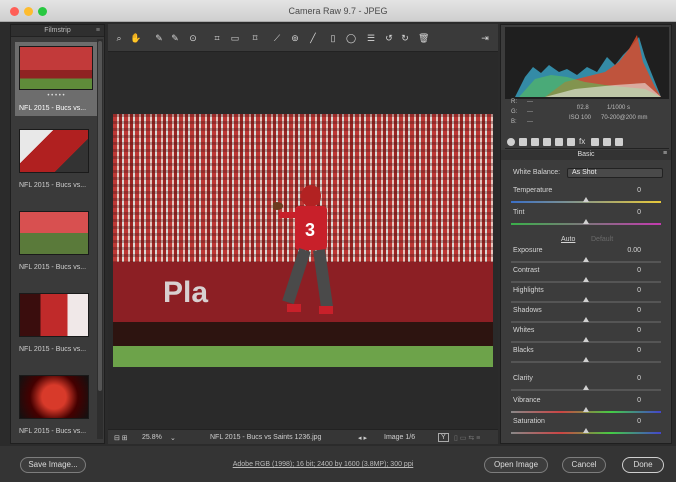  What do you see at coordinates (586, 359) in the screenshot?
I see `slider-thumb-blacks` at bounding box center [586, 359].